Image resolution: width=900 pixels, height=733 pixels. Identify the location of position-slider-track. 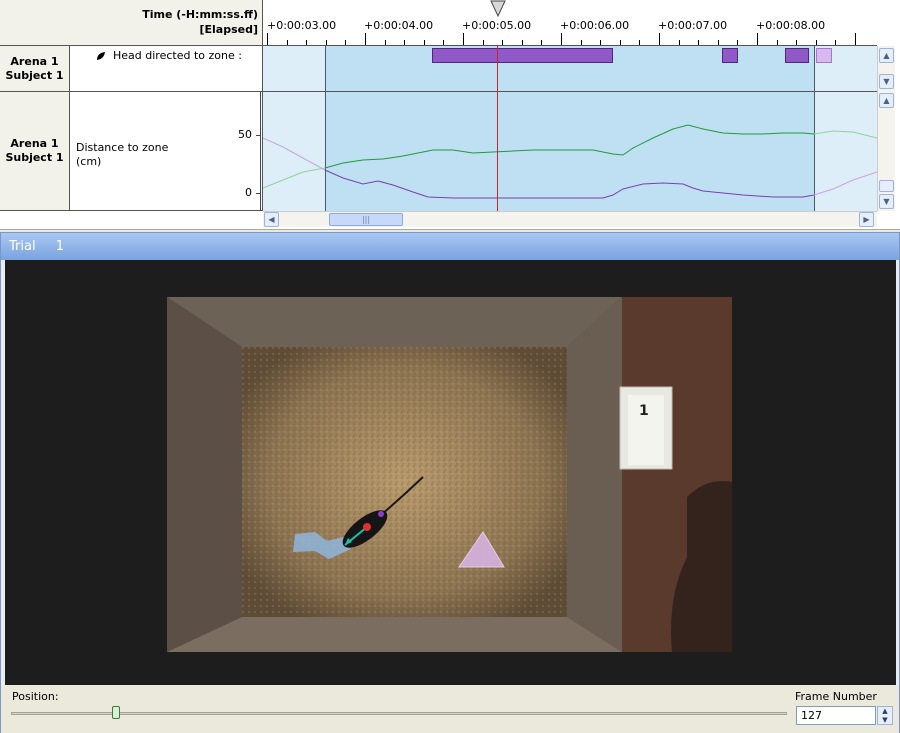
(399, 713).